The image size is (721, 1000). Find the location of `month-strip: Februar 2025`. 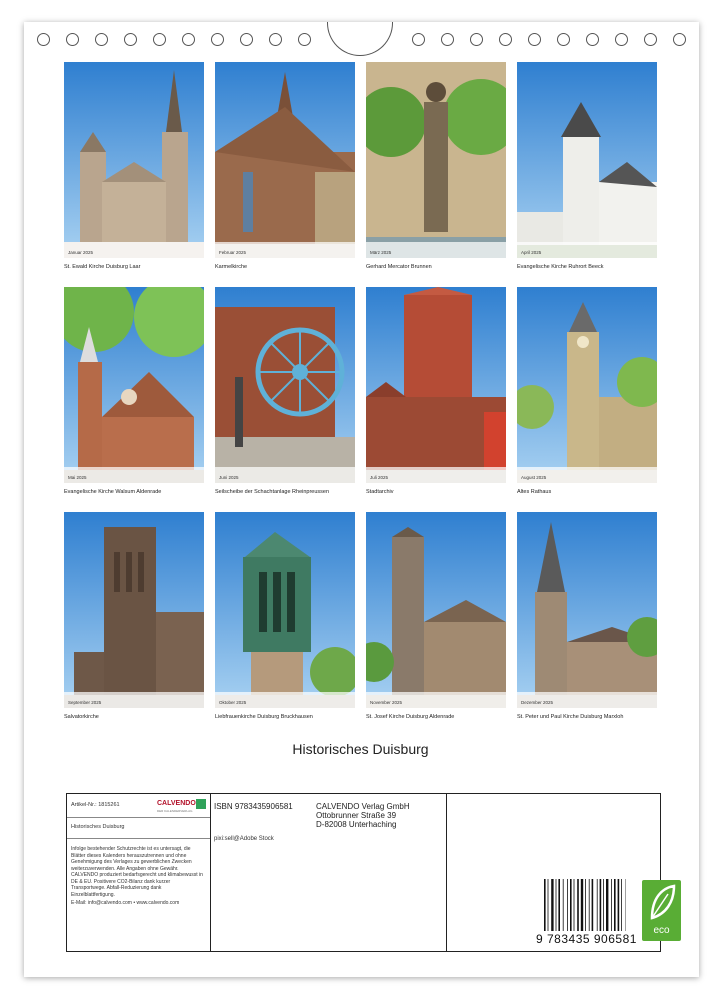

month-strip: Februar 2025 is located at coordinates (285, 250).